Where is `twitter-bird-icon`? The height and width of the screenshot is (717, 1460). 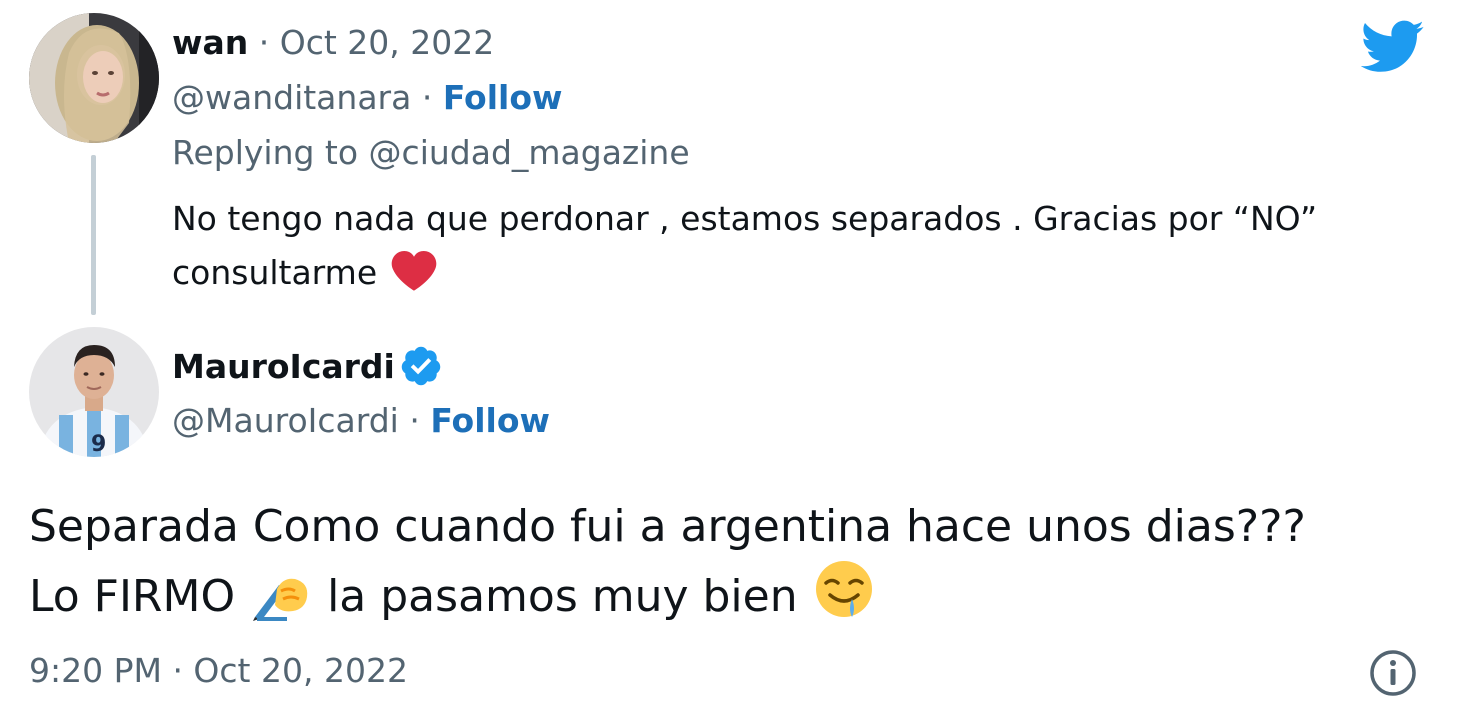
twitter-bird-icon is located at coordinates (1393, 47).